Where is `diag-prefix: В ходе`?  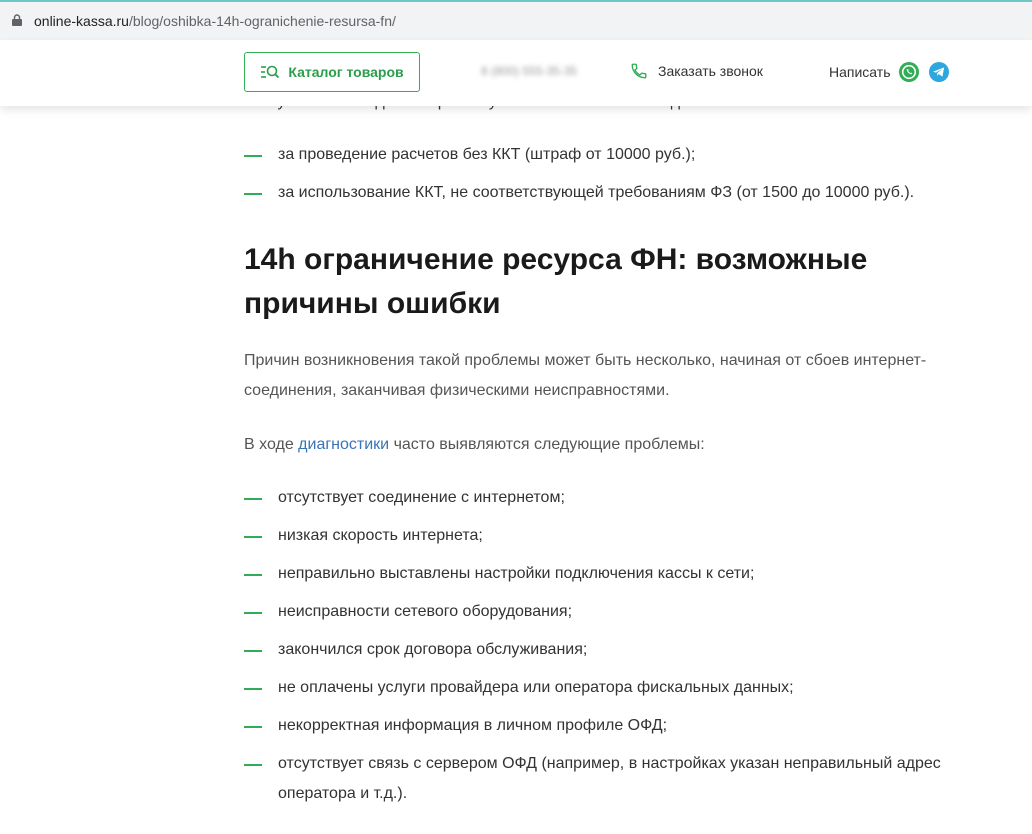
diag-prefix: В ходе is located at coordinates (271, 444).